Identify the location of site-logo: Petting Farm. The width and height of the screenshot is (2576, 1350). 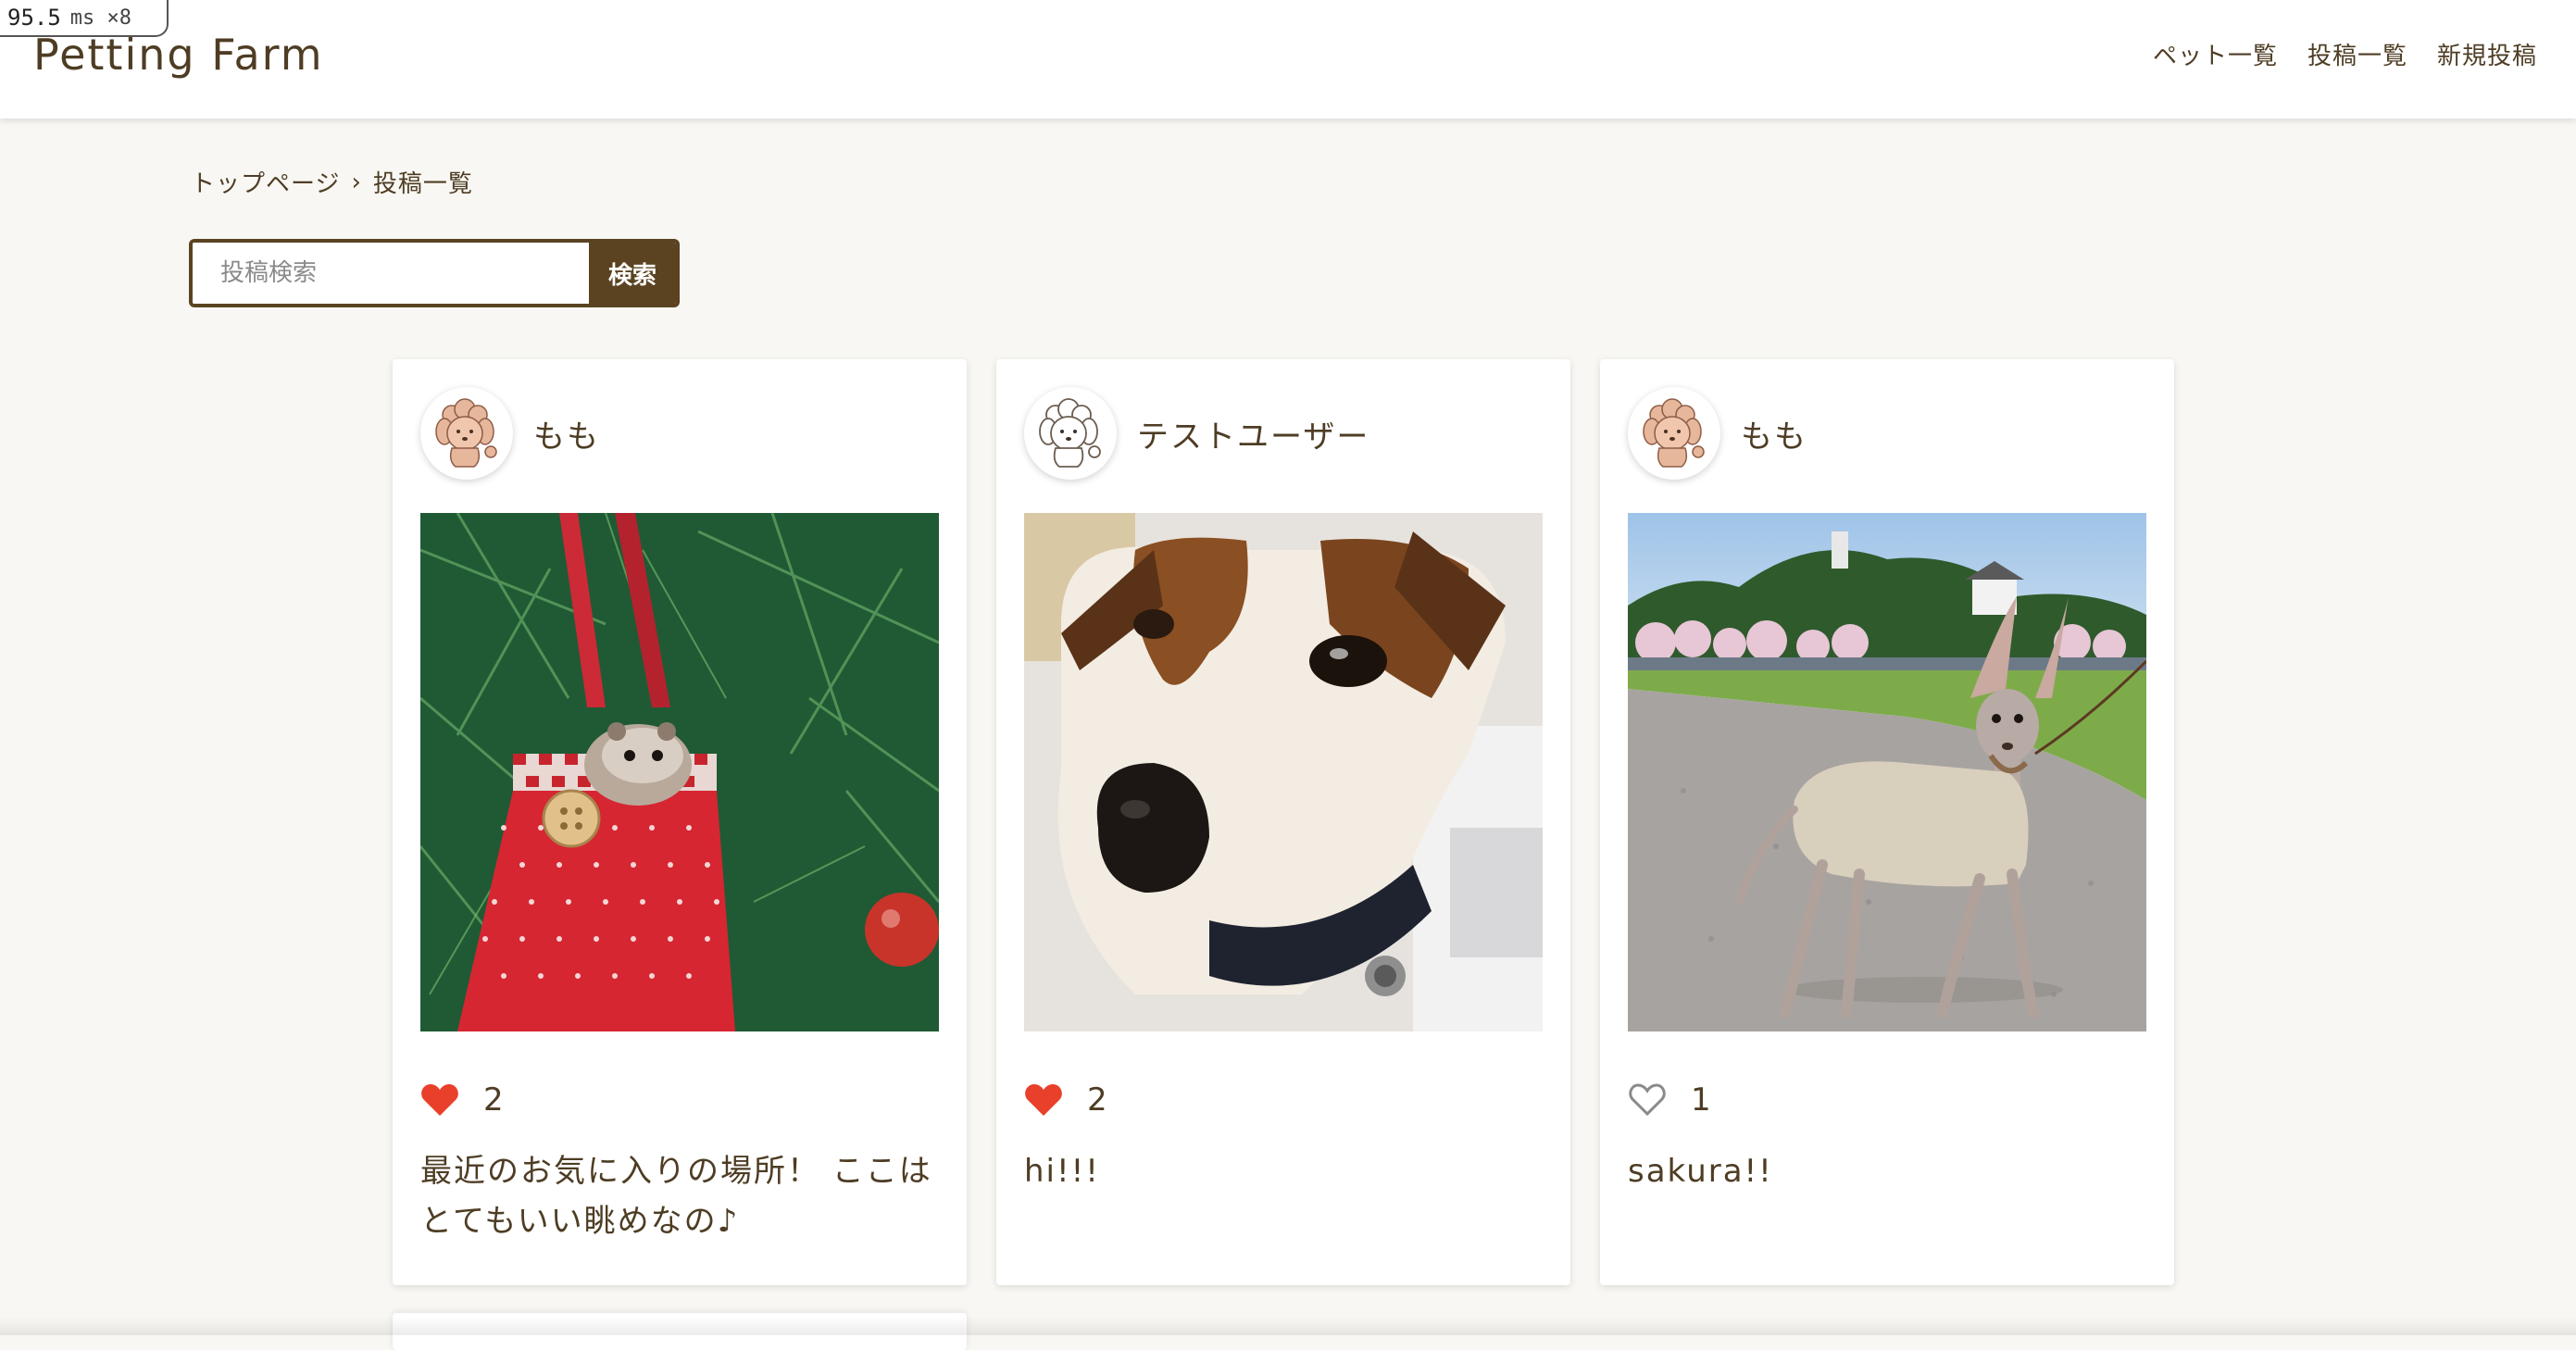
(179, 55).